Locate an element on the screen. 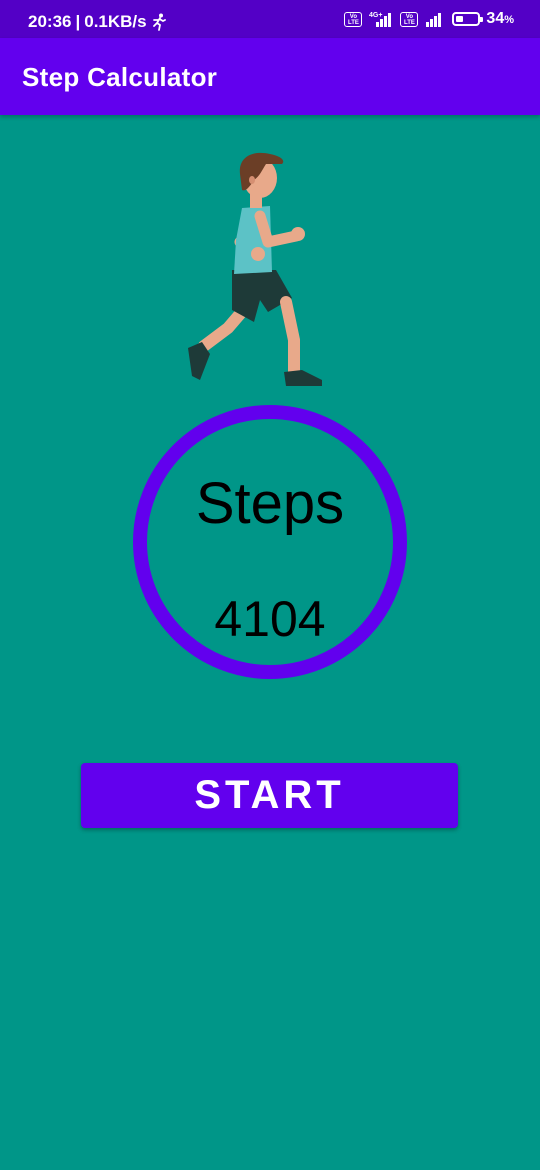 The image size is (540, 1170). steps-label: Steps is located at coordinates (270, 503).